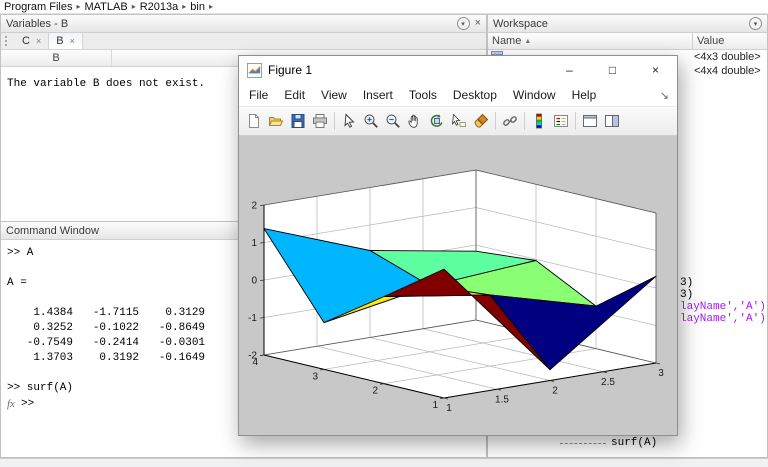 The image size is (768, 467). I want to click on menu-insert: Insert, so click(378, 95).